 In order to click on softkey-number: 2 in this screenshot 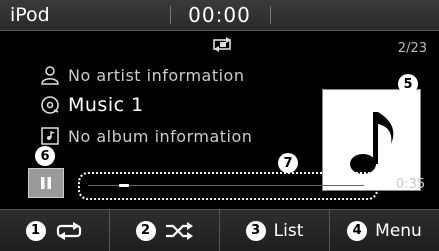, I will do `click(145, 230)`.